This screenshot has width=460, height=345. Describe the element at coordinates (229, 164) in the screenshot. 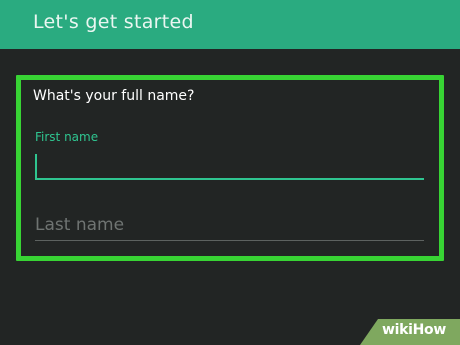

I see `first-name-field` at that location.